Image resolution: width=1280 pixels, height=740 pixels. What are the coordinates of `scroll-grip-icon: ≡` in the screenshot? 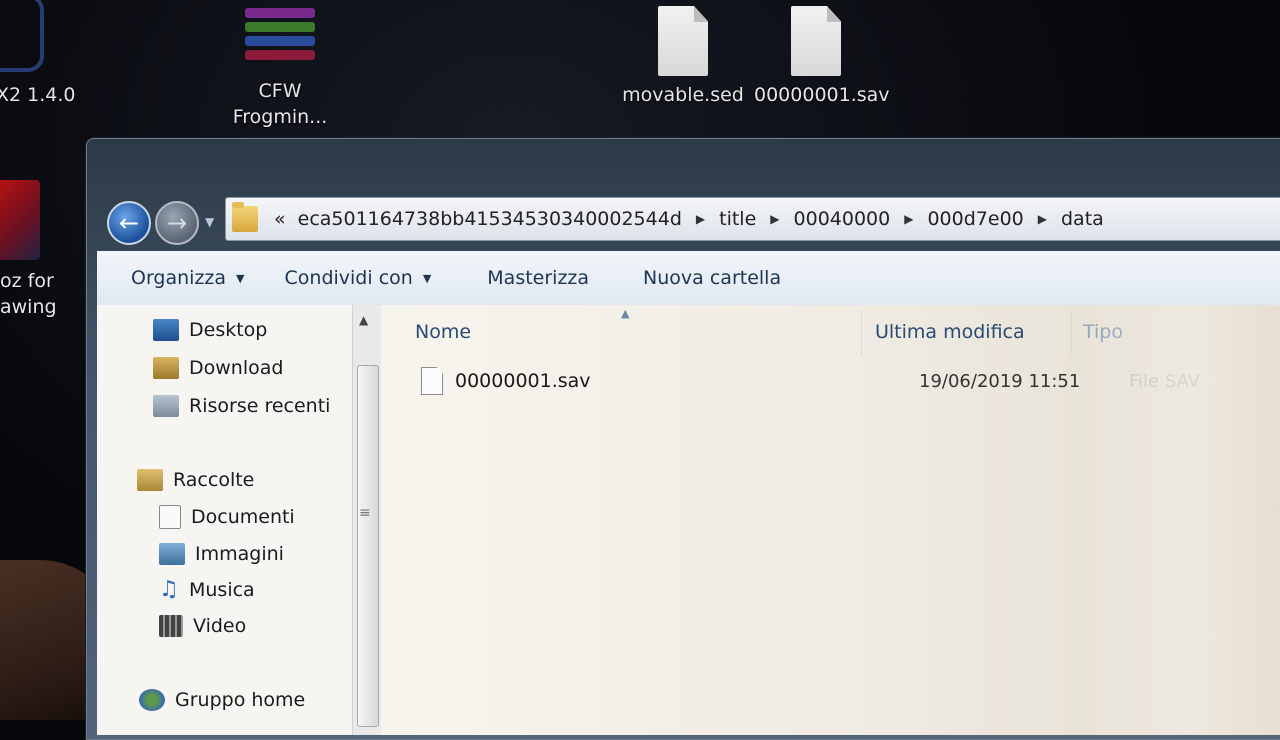 It's located at (365, 513).